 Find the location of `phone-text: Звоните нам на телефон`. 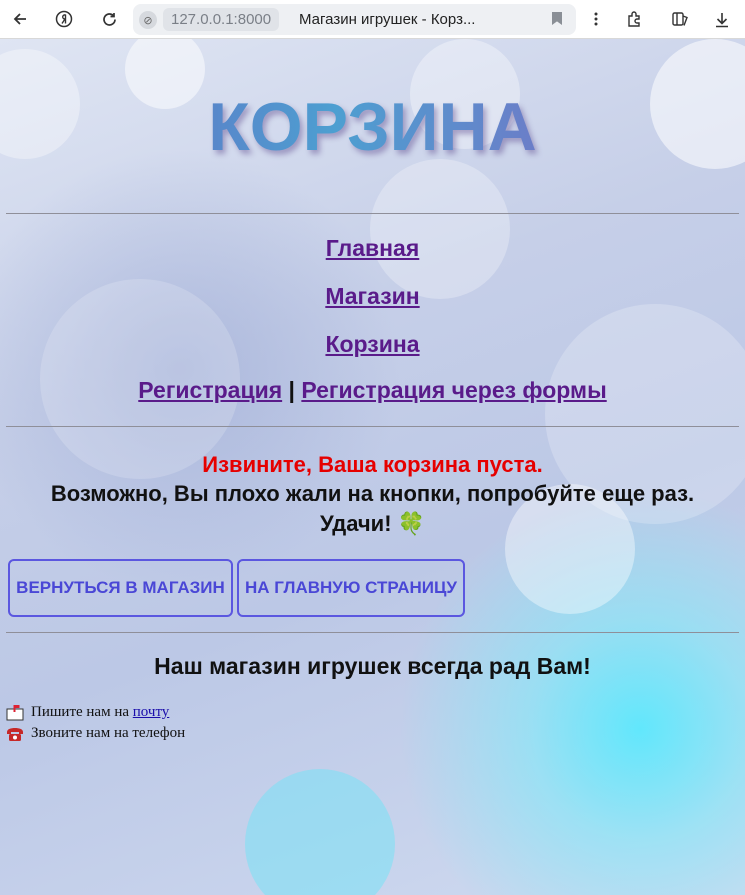

phone-text: Звоните нам на телефон is located at coordinates (108, 733).